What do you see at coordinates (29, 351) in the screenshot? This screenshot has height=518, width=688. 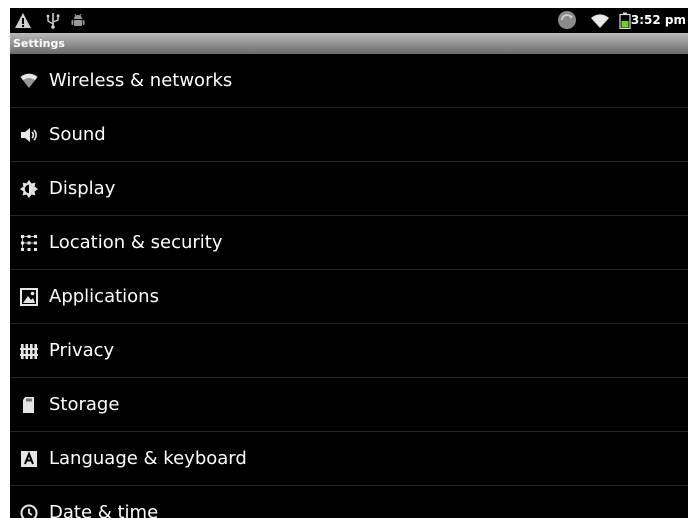 I see `privacy-icon` at bounding box center [29, 351].